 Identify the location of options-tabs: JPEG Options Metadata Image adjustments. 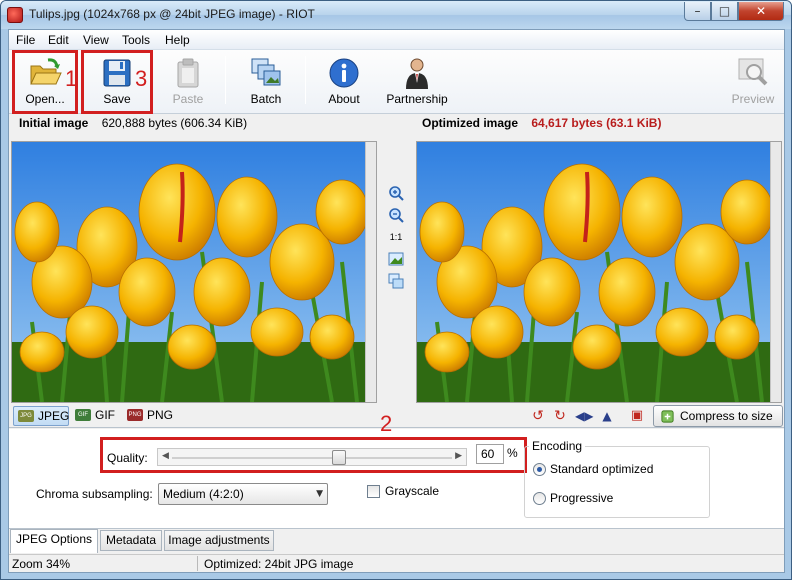
(396, 541).